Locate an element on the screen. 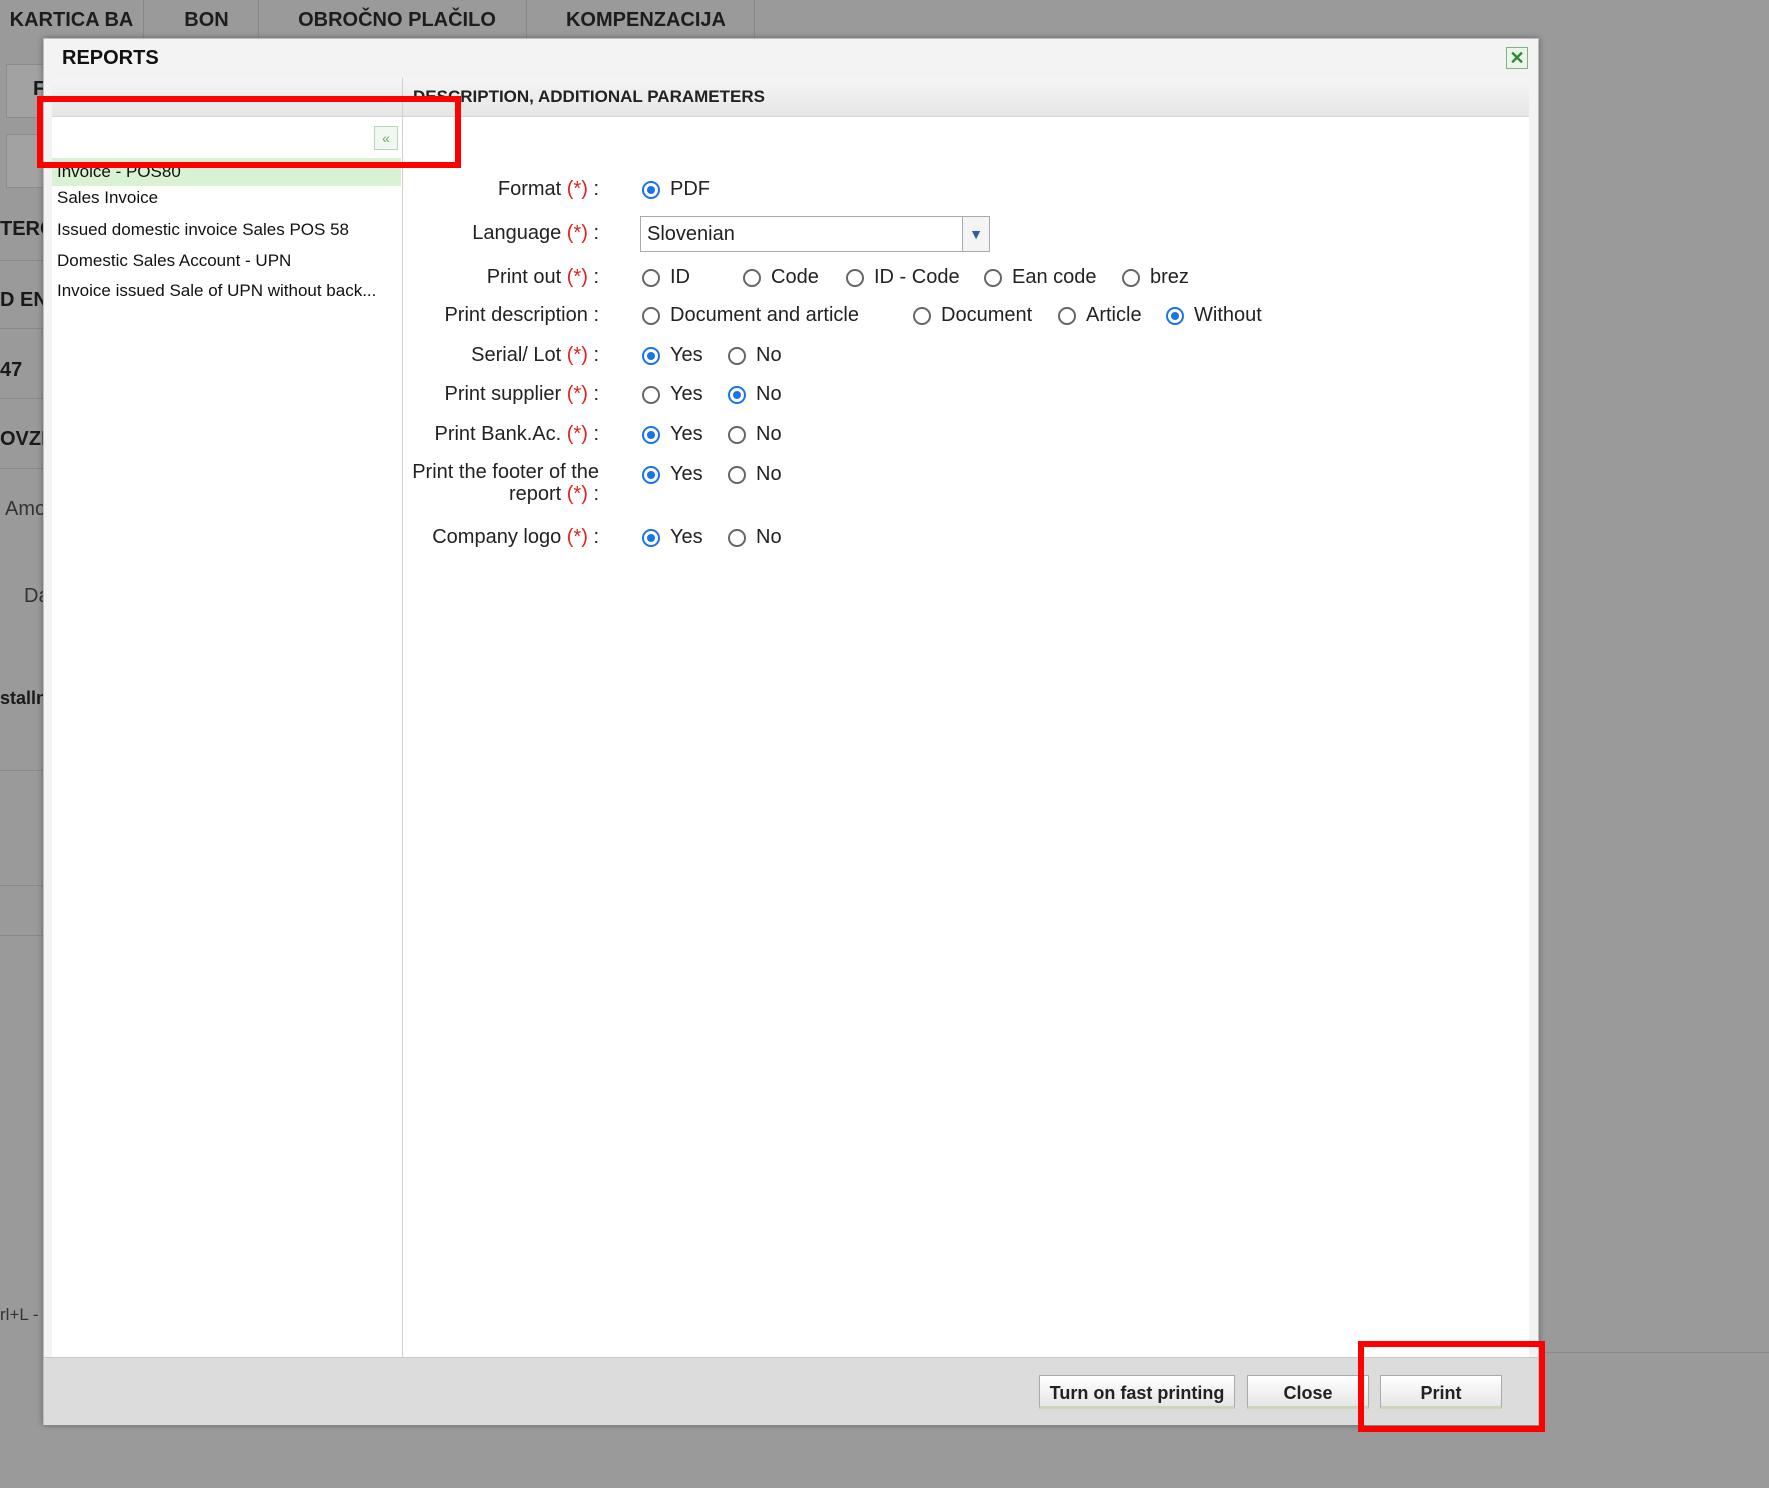 The width and height of the screenshot is (1769, 1488). tab-bon: BON is located at coordinates (207, 20).